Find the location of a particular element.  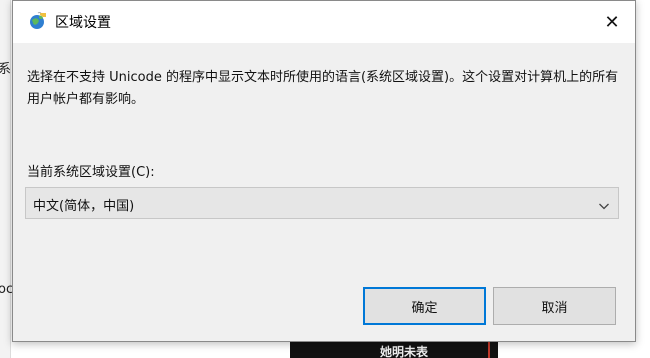

locale-select-value: 中文(简体，中国) is located at coordinates (84, 206).